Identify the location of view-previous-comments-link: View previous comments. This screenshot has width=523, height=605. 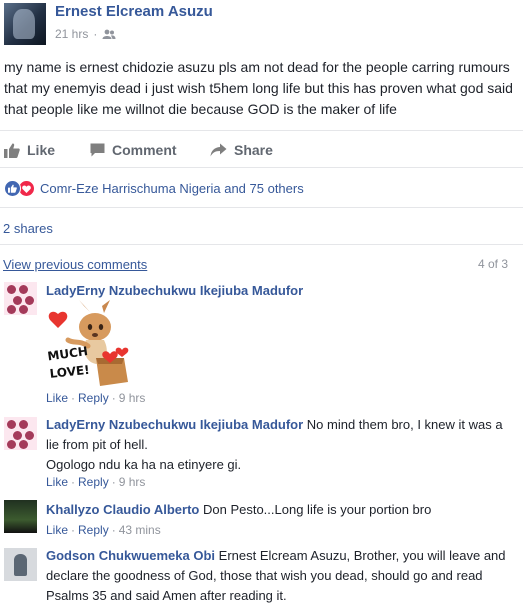
(75, 264).